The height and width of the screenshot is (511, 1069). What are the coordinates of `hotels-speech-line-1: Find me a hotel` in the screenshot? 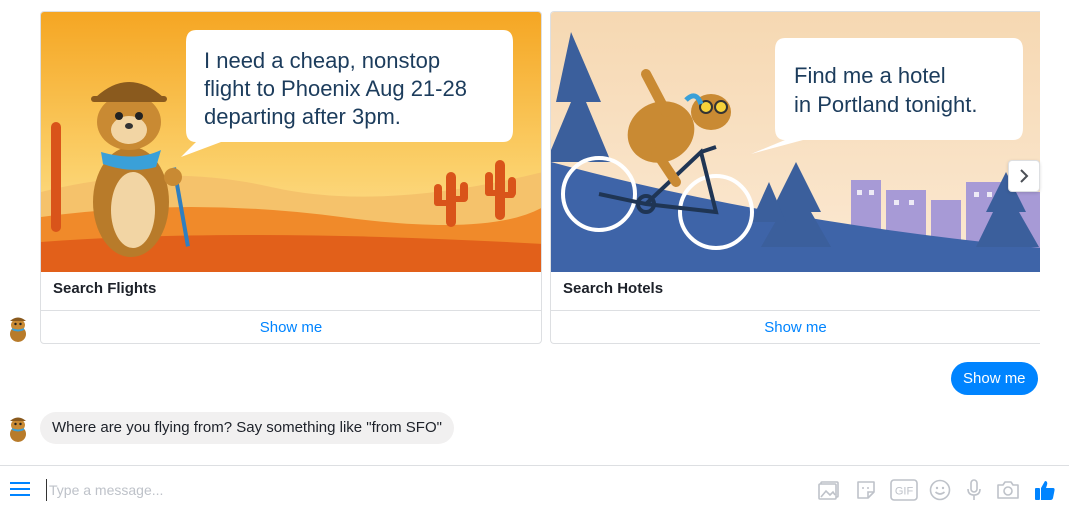 It's located at (870, 75).